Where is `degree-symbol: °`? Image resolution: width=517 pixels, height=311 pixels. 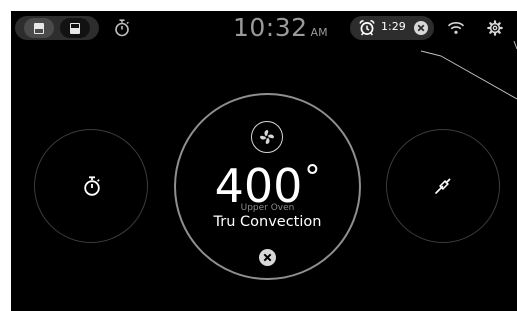
degree-symbol: ° is located at coordinates (312, 177).